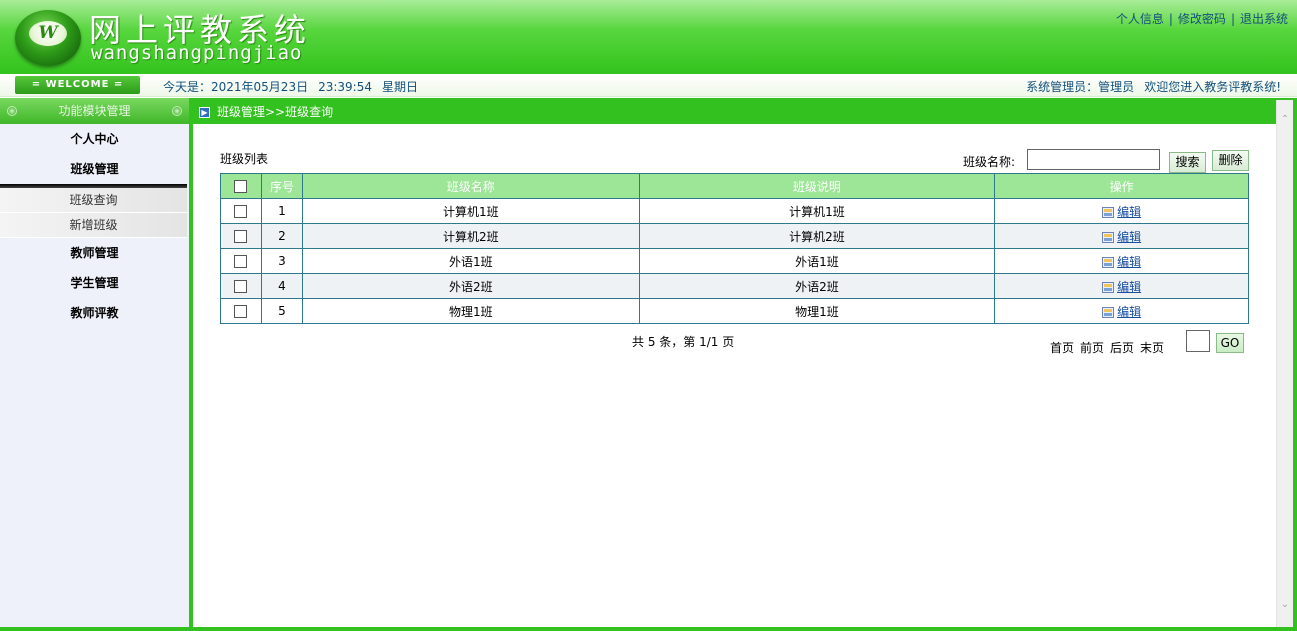 Image resolution: width=1297 pixels, height=631 pixels. Describe the element at coordinates (93, 225) in the screenshot. I see `submenu-item-add-class: 新增班级` at that location.